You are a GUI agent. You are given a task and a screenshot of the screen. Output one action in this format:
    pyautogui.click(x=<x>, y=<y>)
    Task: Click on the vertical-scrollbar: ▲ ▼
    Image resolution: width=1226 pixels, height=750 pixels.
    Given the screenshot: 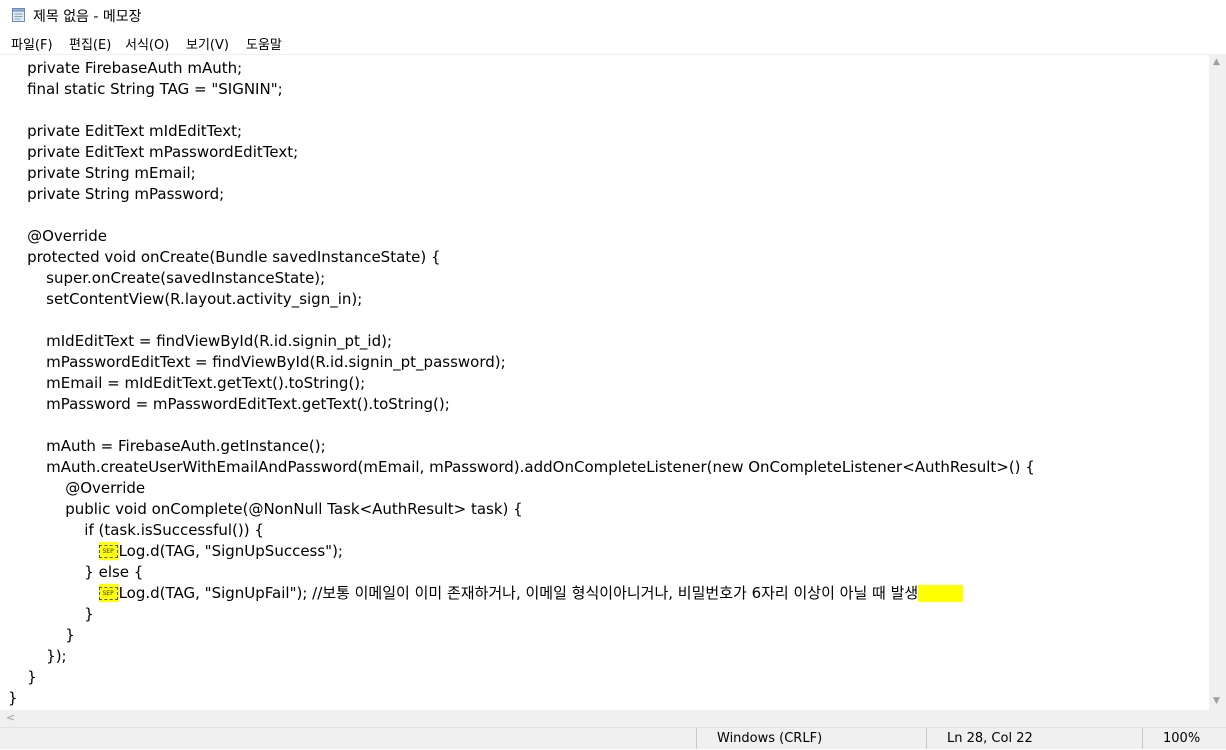 What is the action you would take?
    pyautogui.click(x=1217, y=382)
    